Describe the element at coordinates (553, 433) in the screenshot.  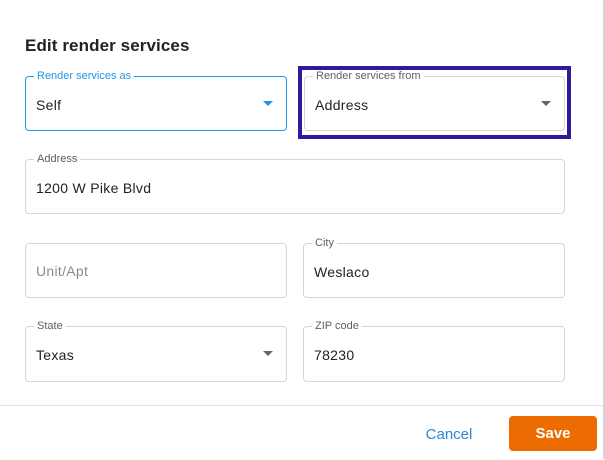
I see `save-button: Save` at that location.